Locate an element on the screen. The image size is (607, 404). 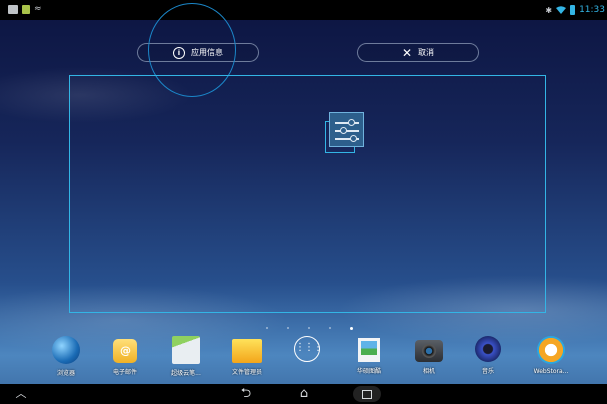
clock-time: 11:33 is located at coordinates (592, 10).